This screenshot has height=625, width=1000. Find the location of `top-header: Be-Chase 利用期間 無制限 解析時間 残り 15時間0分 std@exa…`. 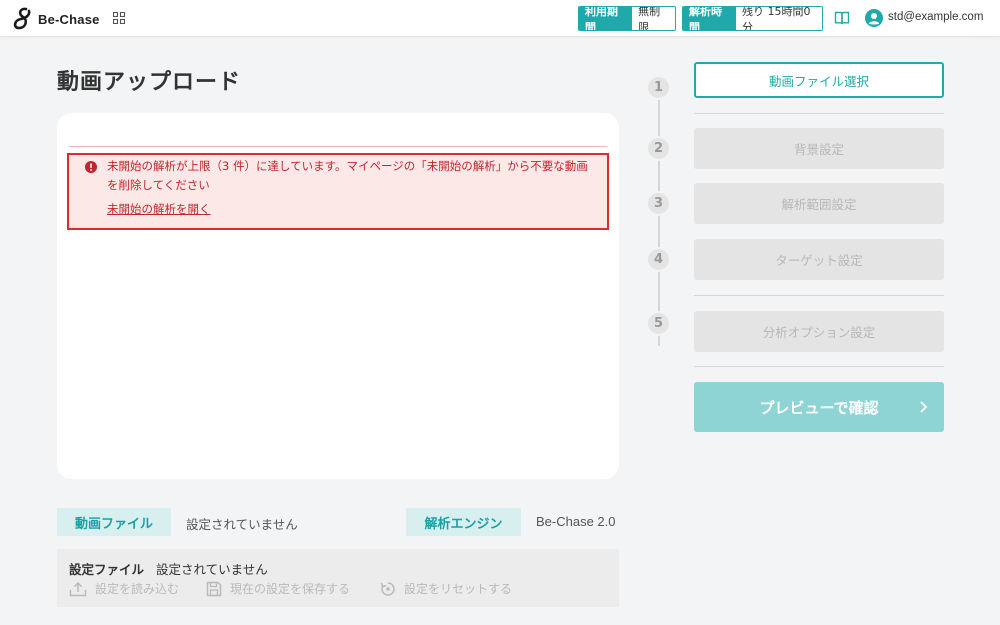

top-header: Be-Chase 利用期間 無制限 解析時間 残り 15時間0分 std@exa… is located at coordinates (500, 18).